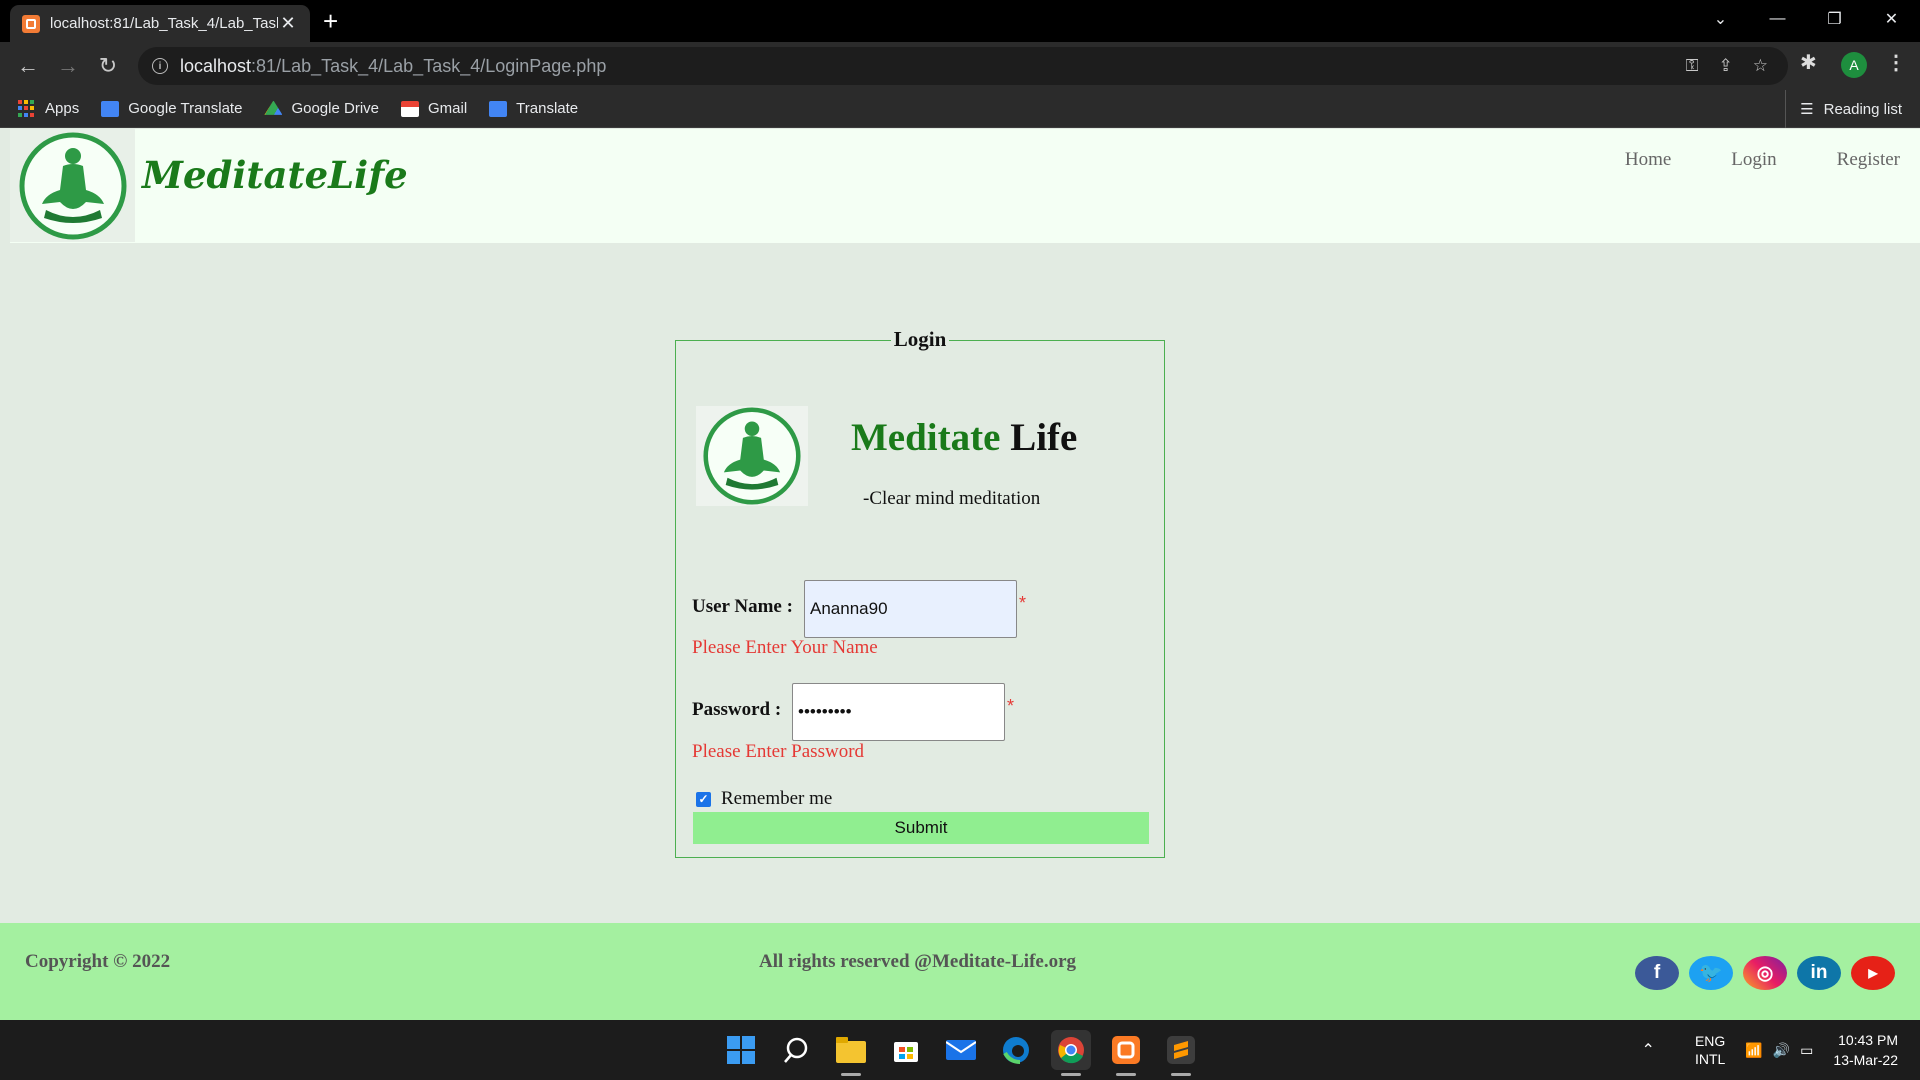 The height and width of the screenshot is (1080, 1920). I want to click on lang-line1: ENG, so click(1710, 1041).